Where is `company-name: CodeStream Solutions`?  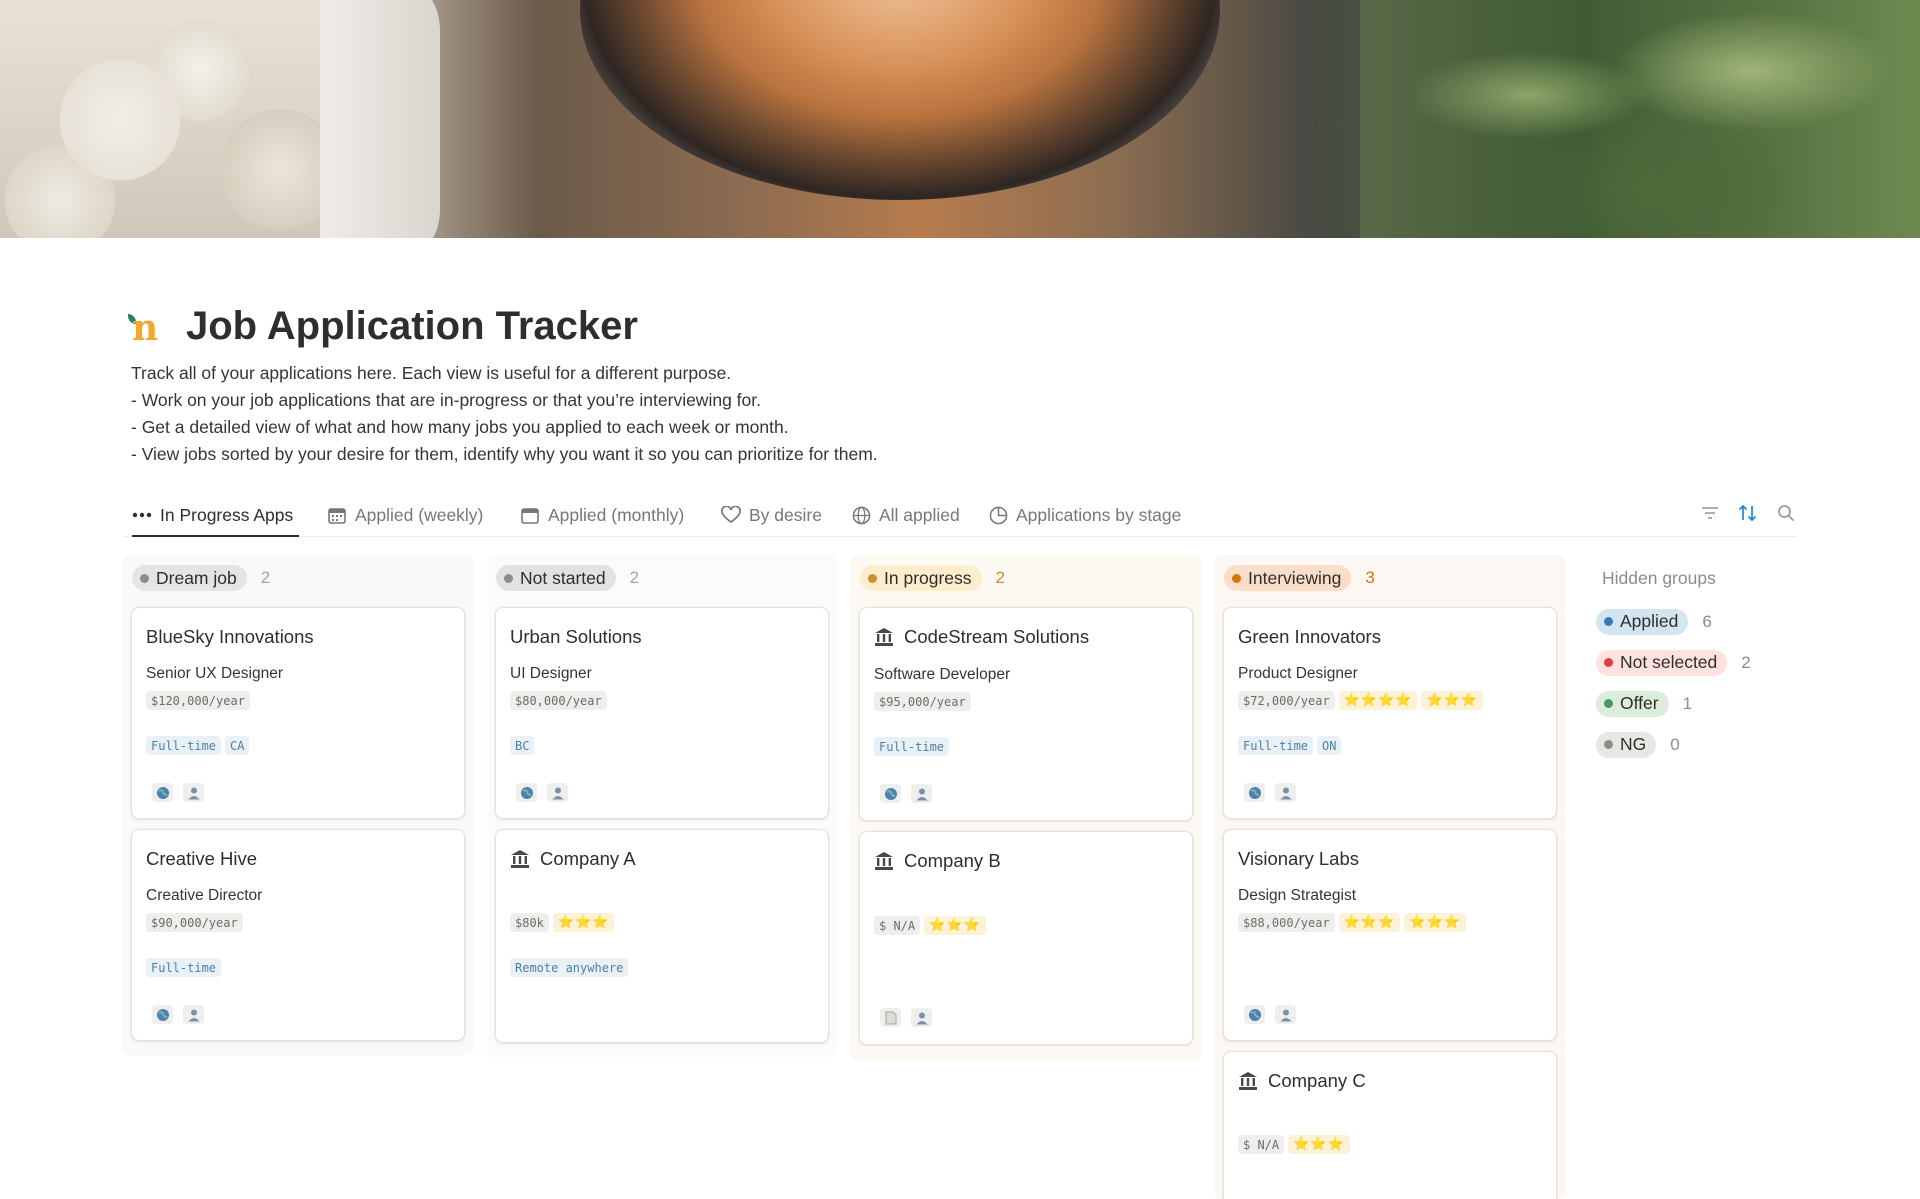
company-name: CodeStream Solutions is located at coordinates (981, 637).